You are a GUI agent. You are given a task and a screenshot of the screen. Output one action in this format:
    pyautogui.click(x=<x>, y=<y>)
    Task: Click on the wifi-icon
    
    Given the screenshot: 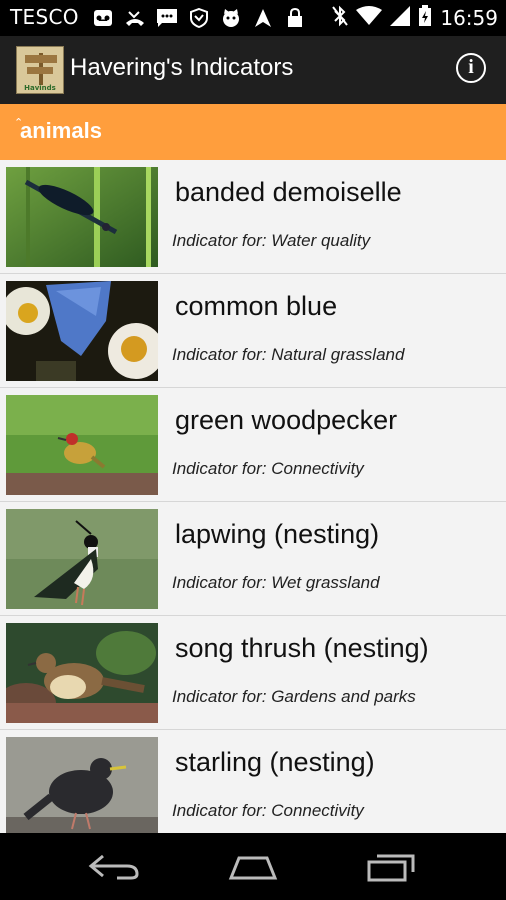 What is the action you would take?
    pyautogui.click(x=369, y=18)
    